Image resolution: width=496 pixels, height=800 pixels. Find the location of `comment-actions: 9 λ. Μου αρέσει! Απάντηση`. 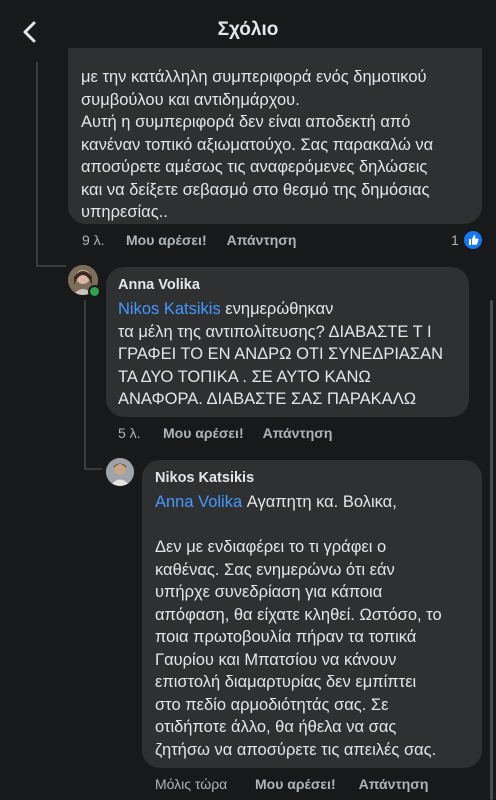

comment-actions: 9 λ. Μου αρέσει! Απάντηση is located at coordinates (189, 240).